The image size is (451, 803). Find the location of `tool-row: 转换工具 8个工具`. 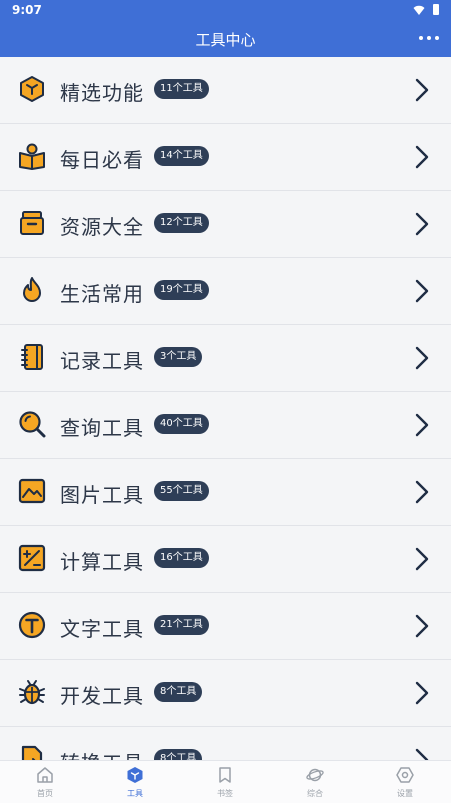

tool-row: 转换工具 8个工具 is located at coordinates (225, 743).